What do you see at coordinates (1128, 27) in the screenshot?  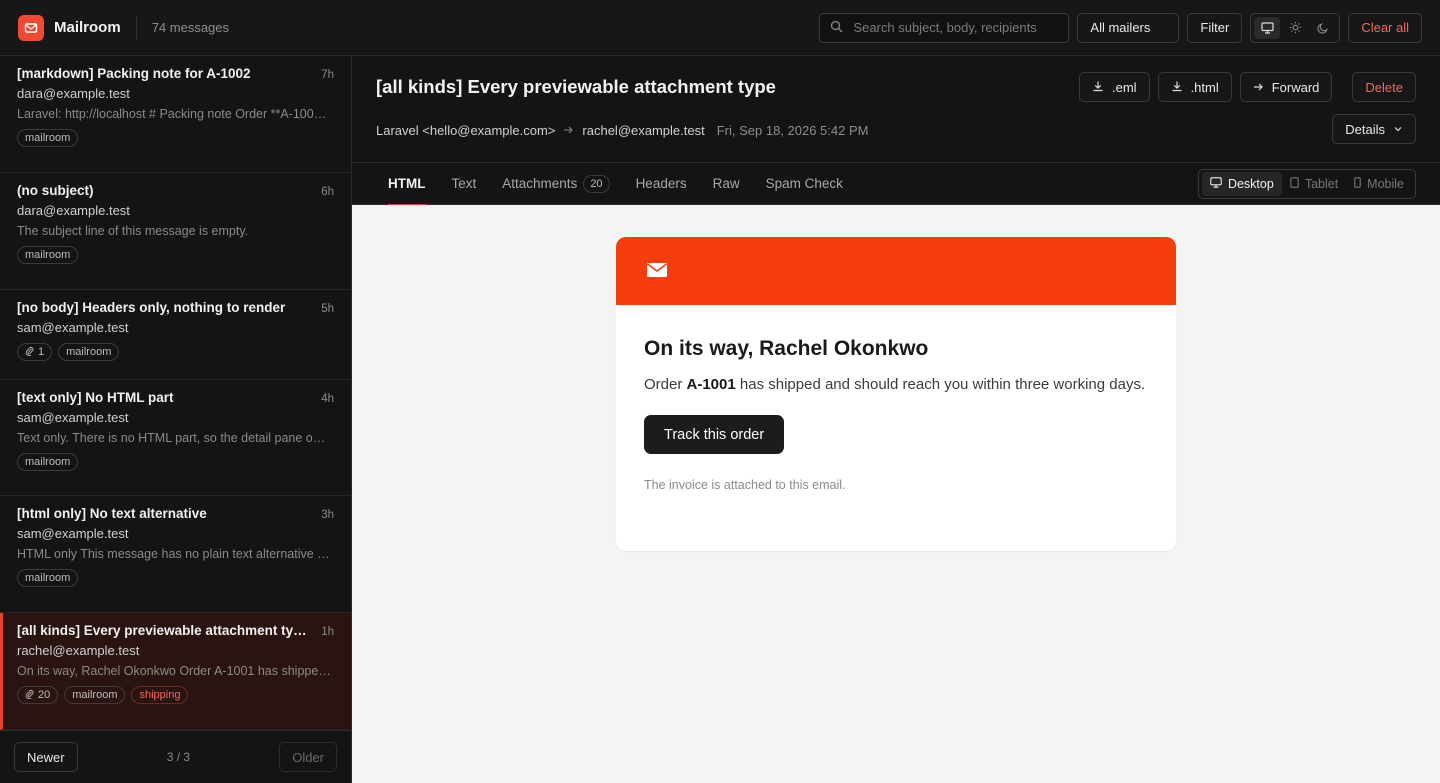 I see `mailer-select: All mailers` at bounding box center [1128, 27].